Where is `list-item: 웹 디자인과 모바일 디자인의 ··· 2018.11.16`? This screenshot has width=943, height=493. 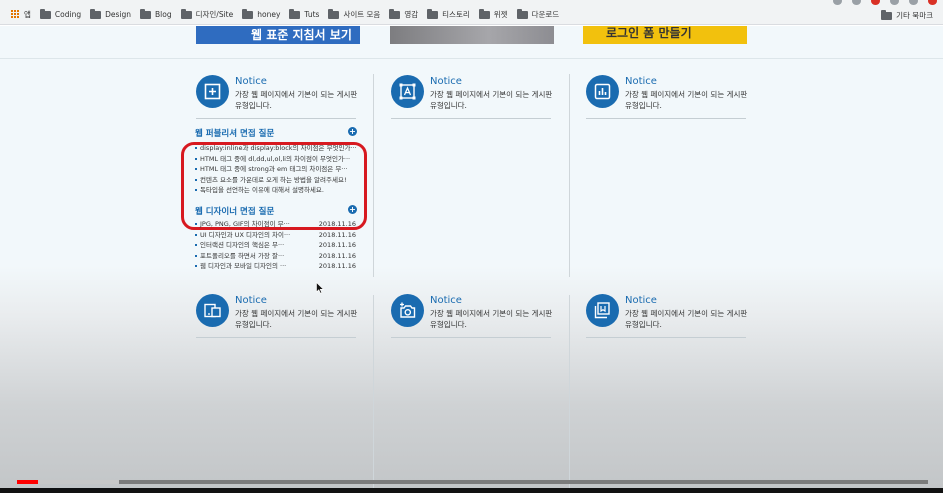 list-item: 웹 디자인과 모바일 디자인의 ··· 2018.11.16 is located at coordinates (276, 266).